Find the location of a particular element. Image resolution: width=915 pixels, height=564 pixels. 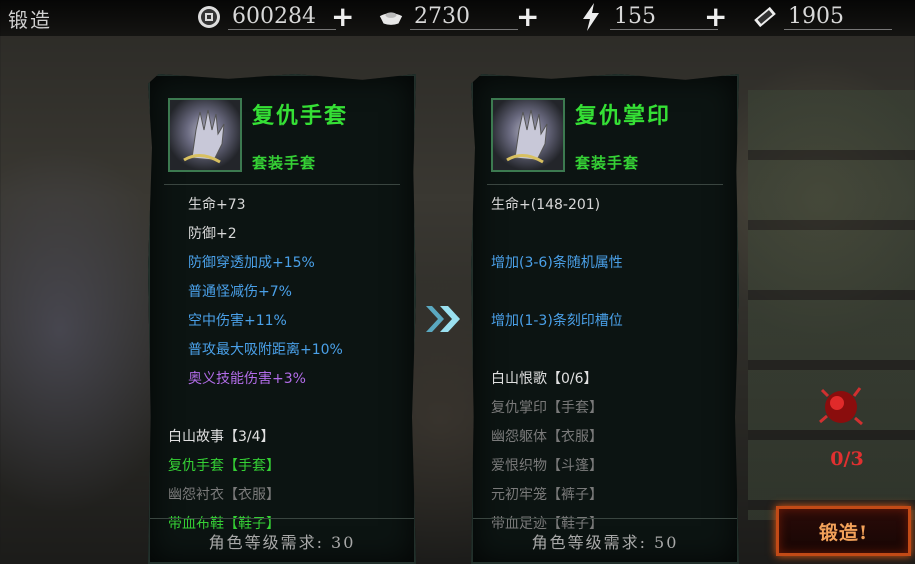

stat-line: 防御穿透加成+15% is located at coordinates (251, 263).